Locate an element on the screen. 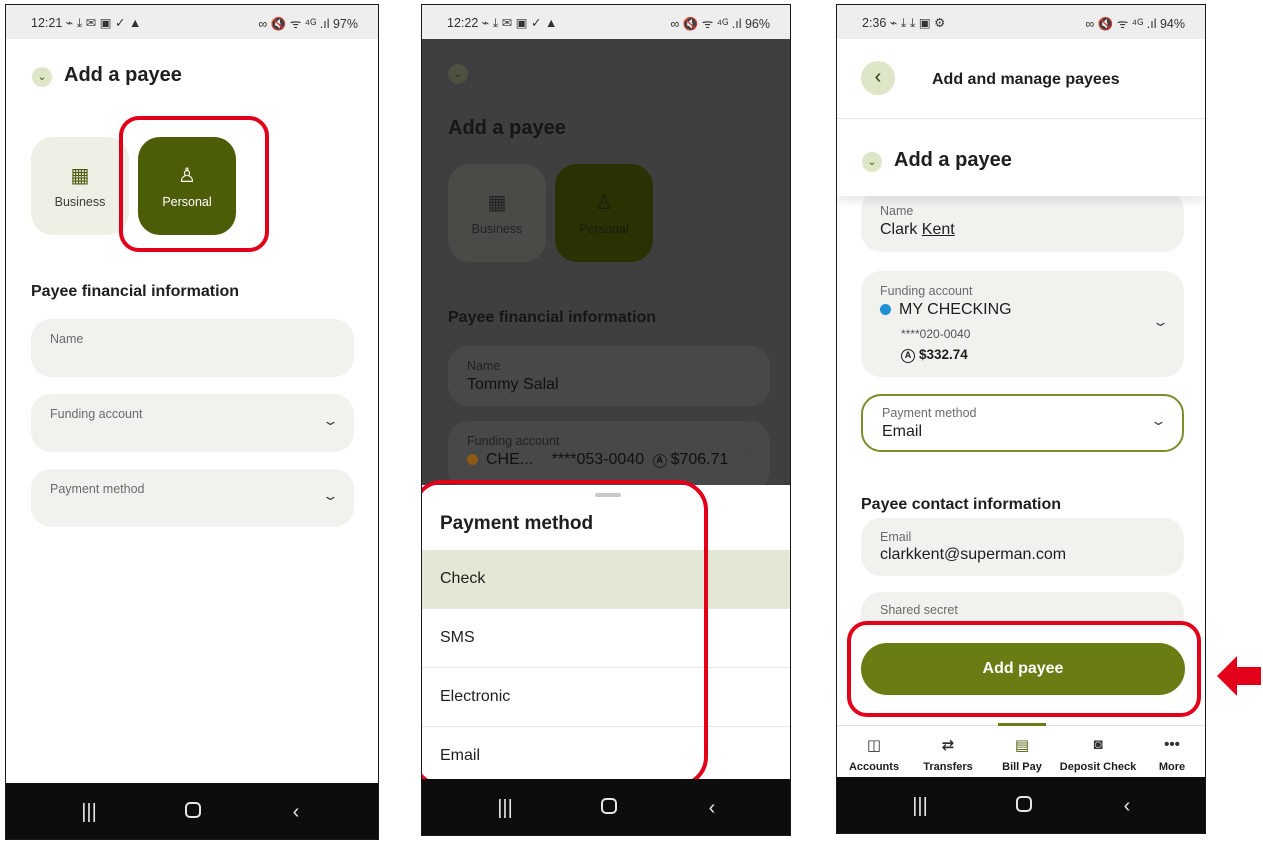 Image resolution: width=1263 pixels, height=842 pixels. field-value: Clark Kent is located at coordinates (917, 230).